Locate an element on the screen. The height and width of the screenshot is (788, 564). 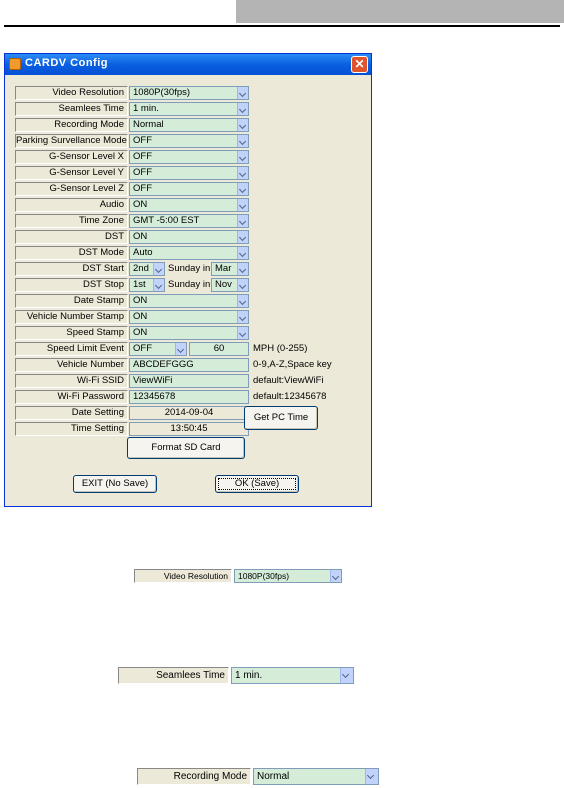
time-zone-label: Time Zone is located at coordinates (71, 221).